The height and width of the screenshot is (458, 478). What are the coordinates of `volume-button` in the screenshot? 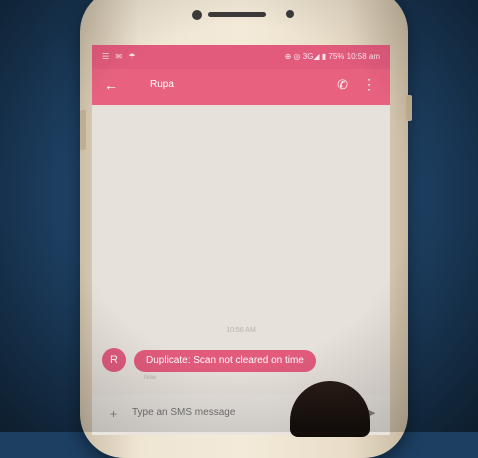 It's located at (83, 130).